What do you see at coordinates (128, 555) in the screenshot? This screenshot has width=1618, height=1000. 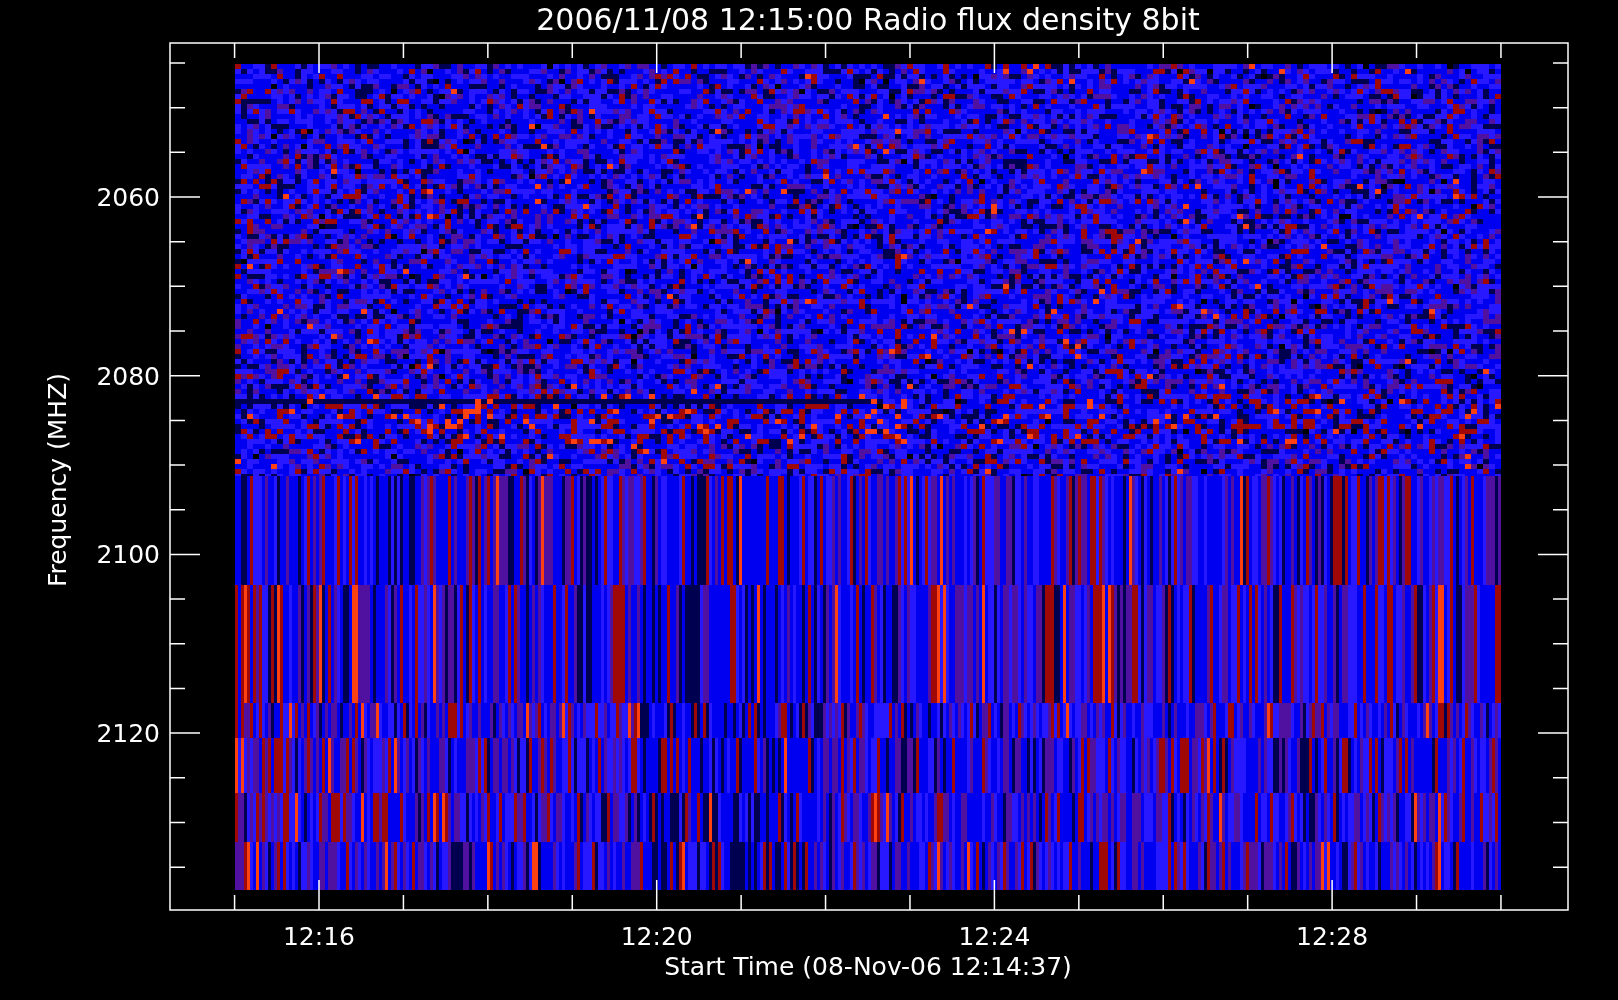 I see `tick-label: 2100` at bounding box center [128, 555].